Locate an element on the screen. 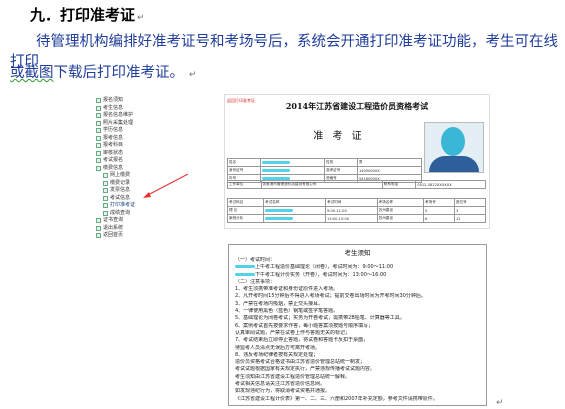 The image size is (565, 409). tree-item: 证书查询 is located at coordinates (138, 221).